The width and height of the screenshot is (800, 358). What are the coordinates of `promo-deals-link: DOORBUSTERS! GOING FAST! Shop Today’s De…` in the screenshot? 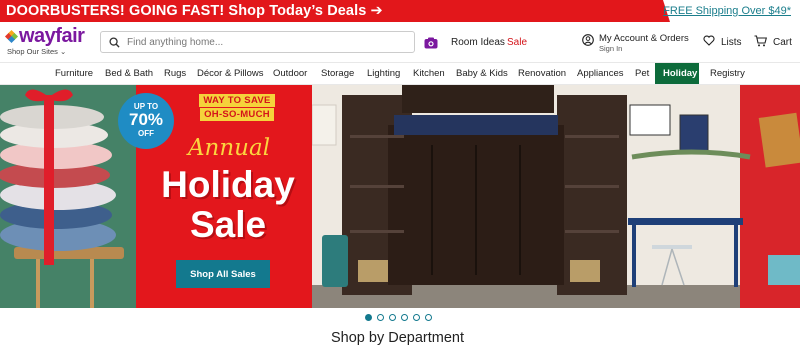 It's located at (194, 11).